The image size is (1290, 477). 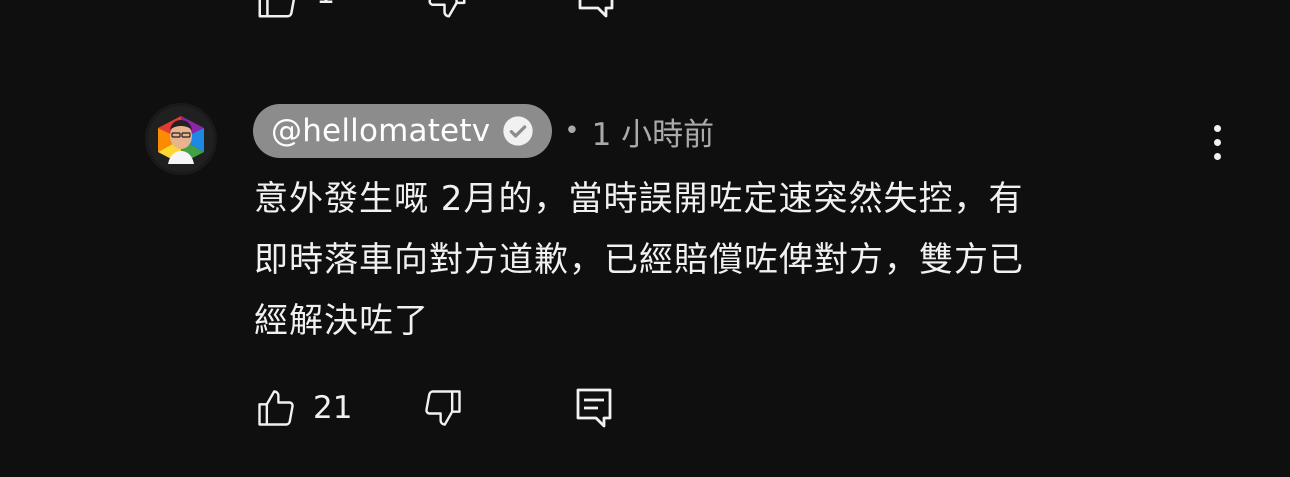 I want to click on like-count: 21, so click(x=333, y=408).